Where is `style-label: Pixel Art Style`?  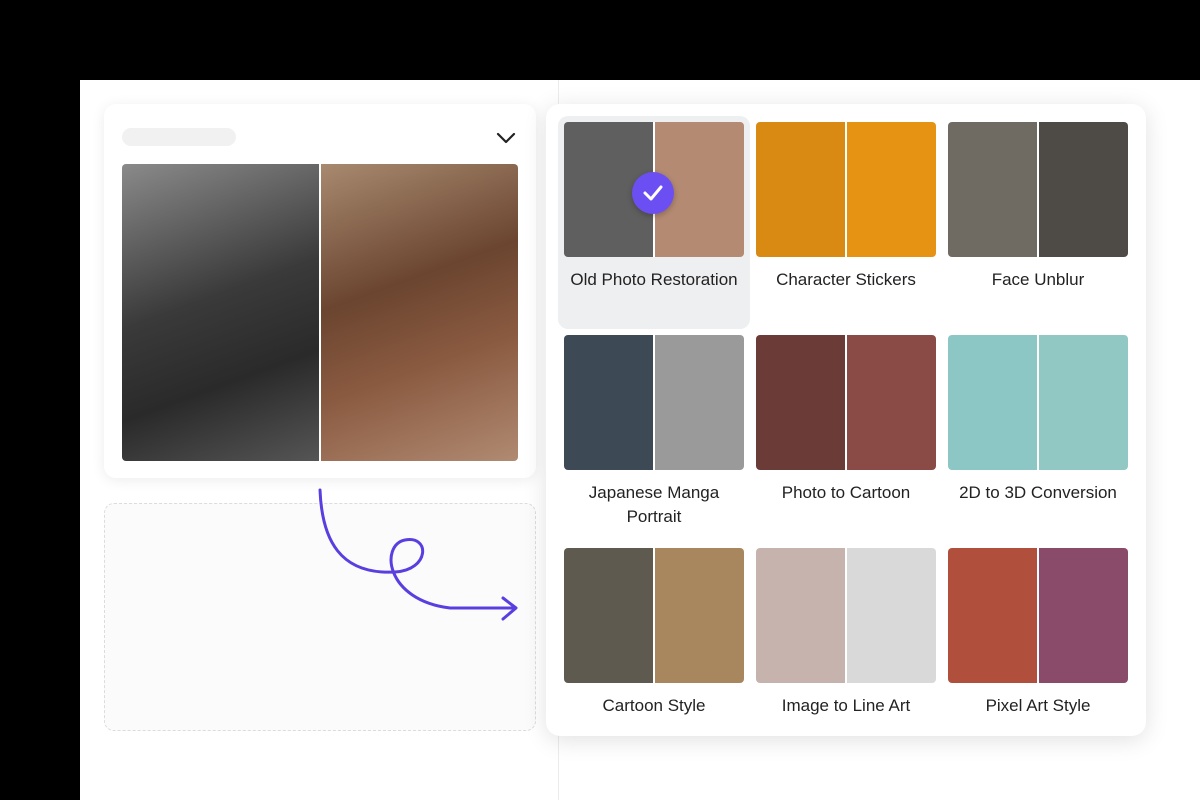 style-label: Pixel Art Style is located at coordinates (1038, 705).